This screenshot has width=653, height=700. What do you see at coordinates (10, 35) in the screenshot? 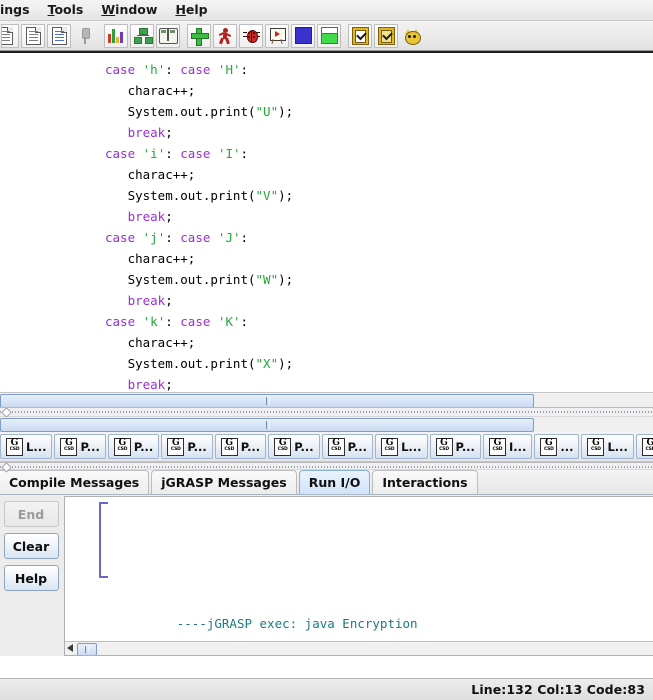
I see `new-file-icon` at bounding box center [10, 35].